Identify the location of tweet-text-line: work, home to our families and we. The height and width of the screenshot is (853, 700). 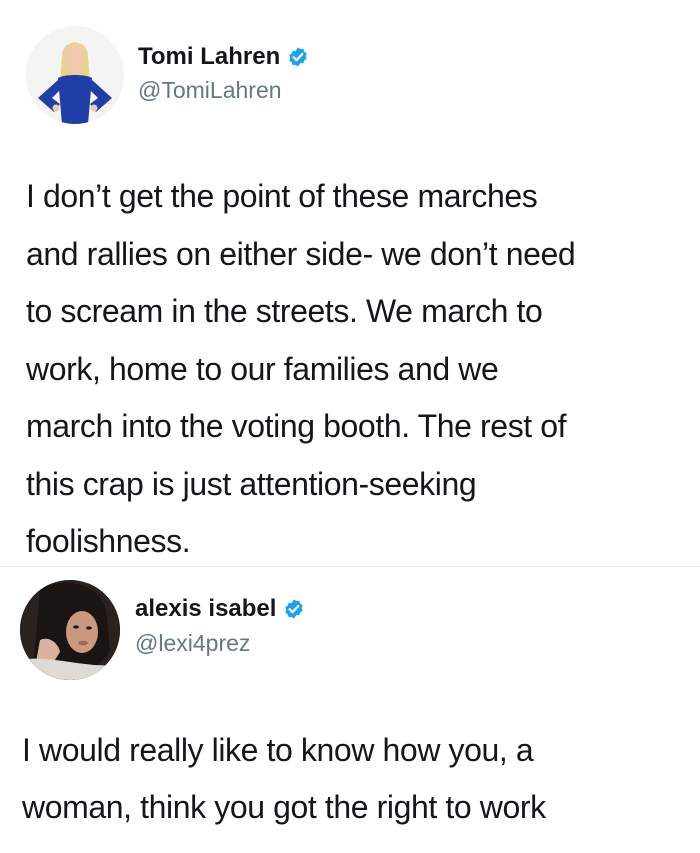
(262, 368).